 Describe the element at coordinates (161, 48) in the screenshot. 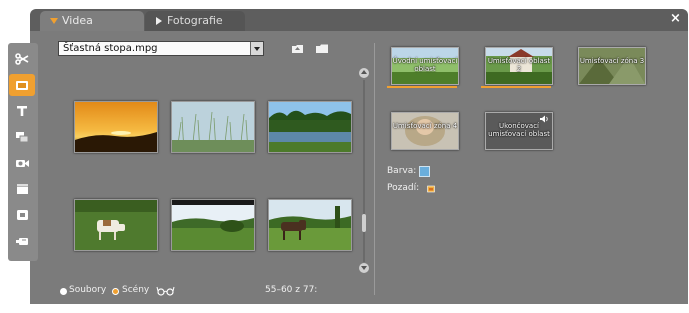

I see `file-select: Šťastná stopa.mpg` at that location.